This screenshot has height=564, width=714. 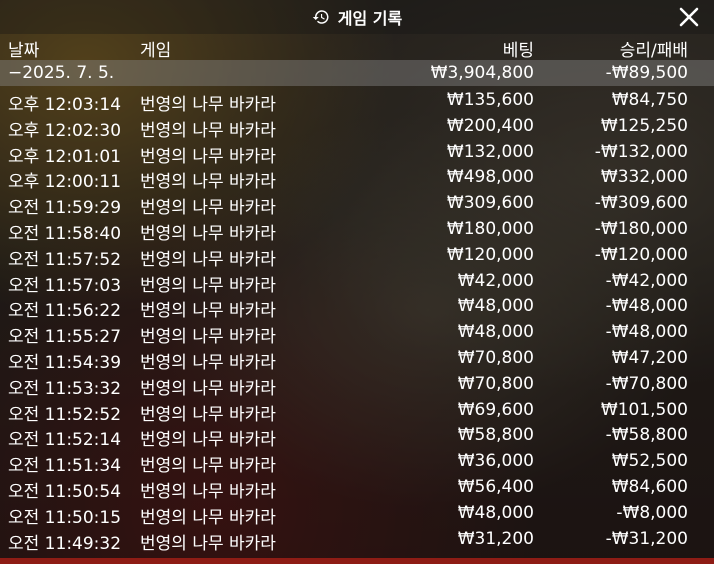 What do you see at coordinates (65, 130) in the screenshot?
I see `row-time: 오후 12:02:30` at bounding box center [65, 130].